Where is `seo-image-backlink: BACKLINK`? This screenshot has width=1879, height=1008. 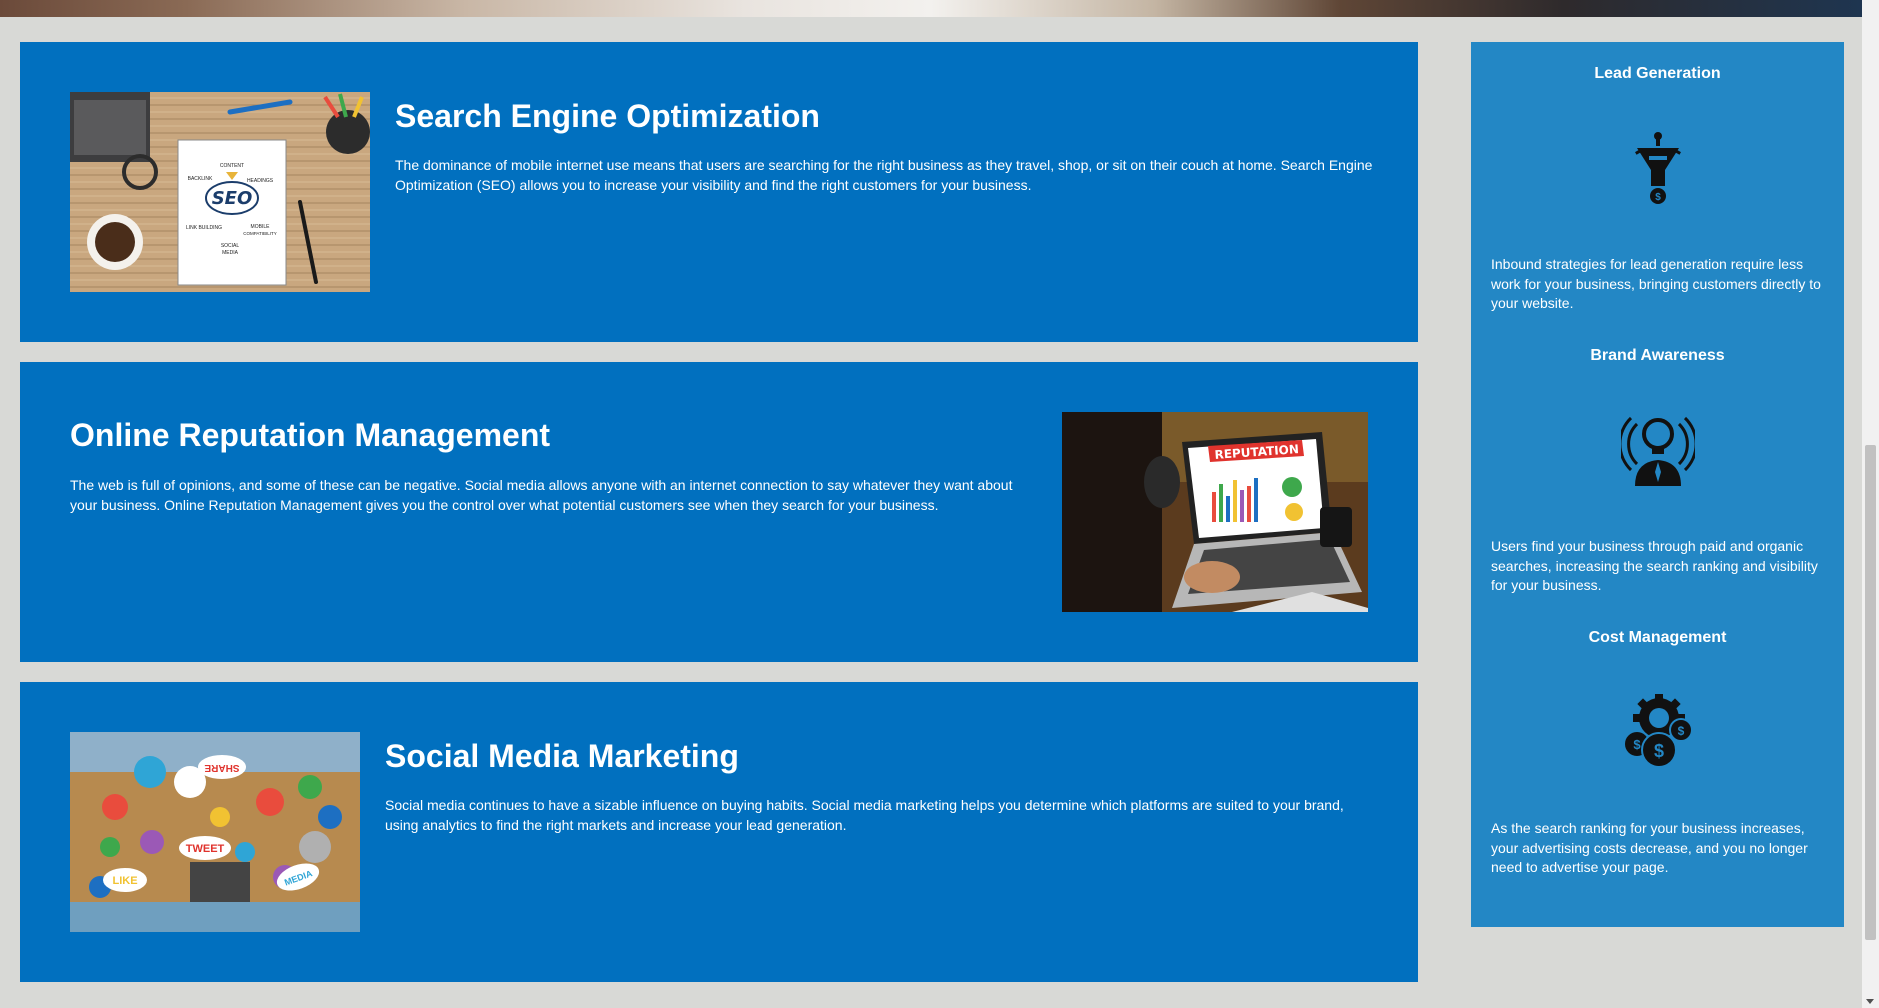 seo-image-backlink: BACKLINK is located at coordinates (200, 179).